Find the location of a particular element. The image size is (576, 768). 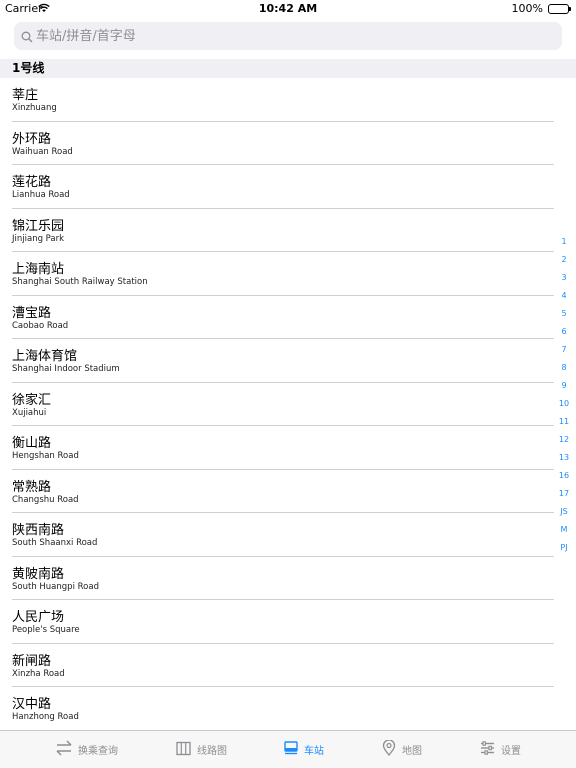

index-item: 12 is located at coordinates (564, 440).